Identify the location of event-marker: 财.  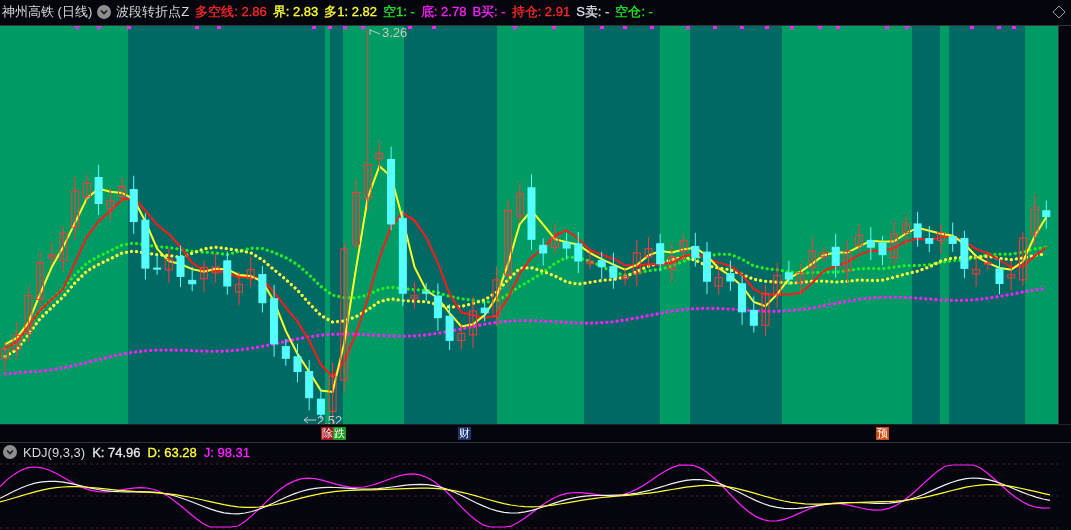
(464, 433).